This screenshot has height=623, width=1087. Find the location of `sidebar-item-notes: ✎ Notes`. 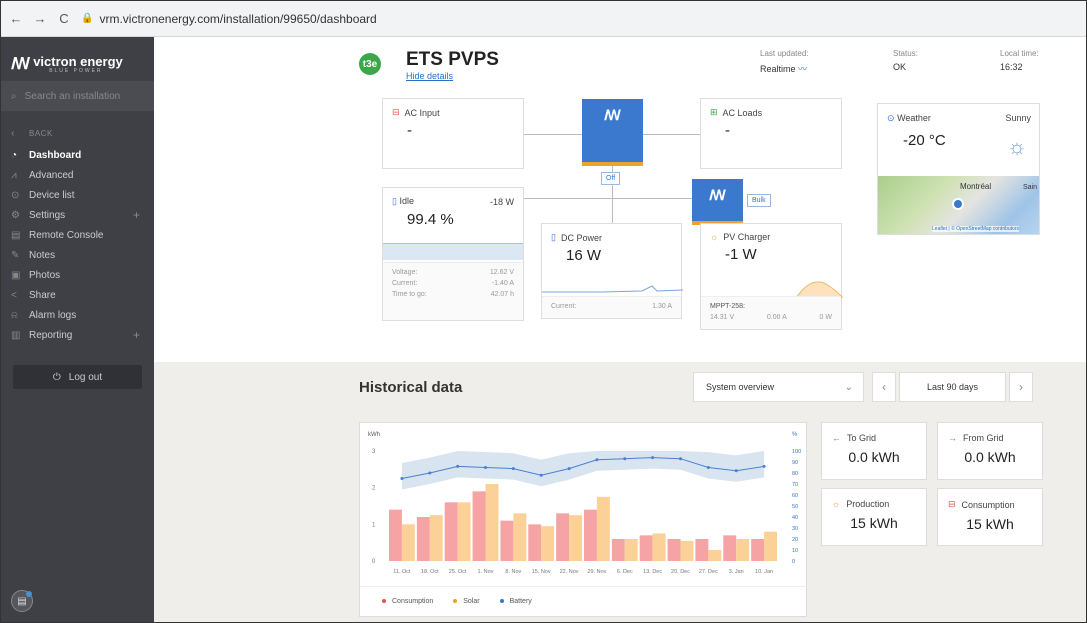

sidebar-item-notes: ✎ Notes is located at coordinates (77, 255).